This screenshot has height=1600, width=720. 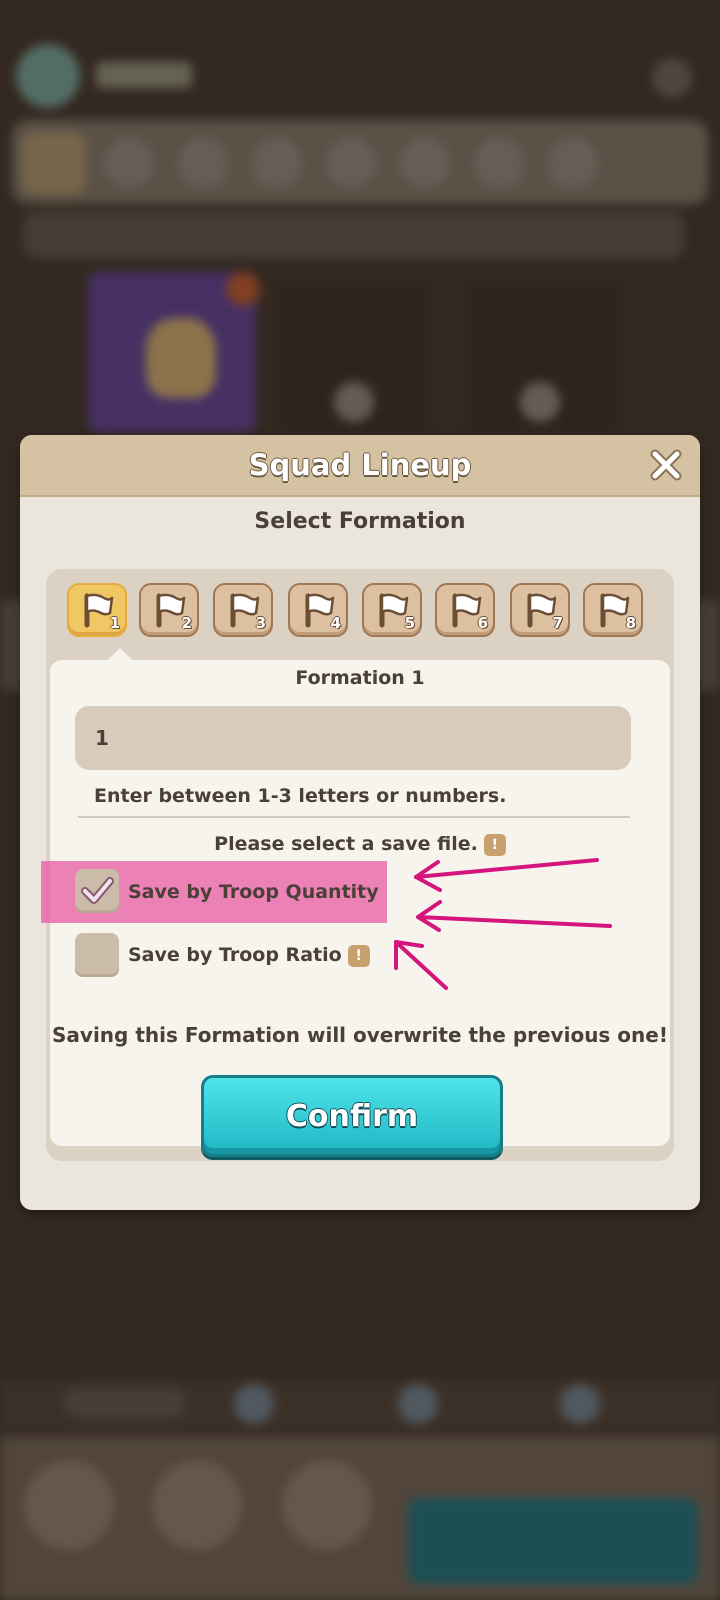 What do you see at coordinates (260, 623) in the screenshot?
I see `formation-tab-number: 3` at bounding box center [260, 623].